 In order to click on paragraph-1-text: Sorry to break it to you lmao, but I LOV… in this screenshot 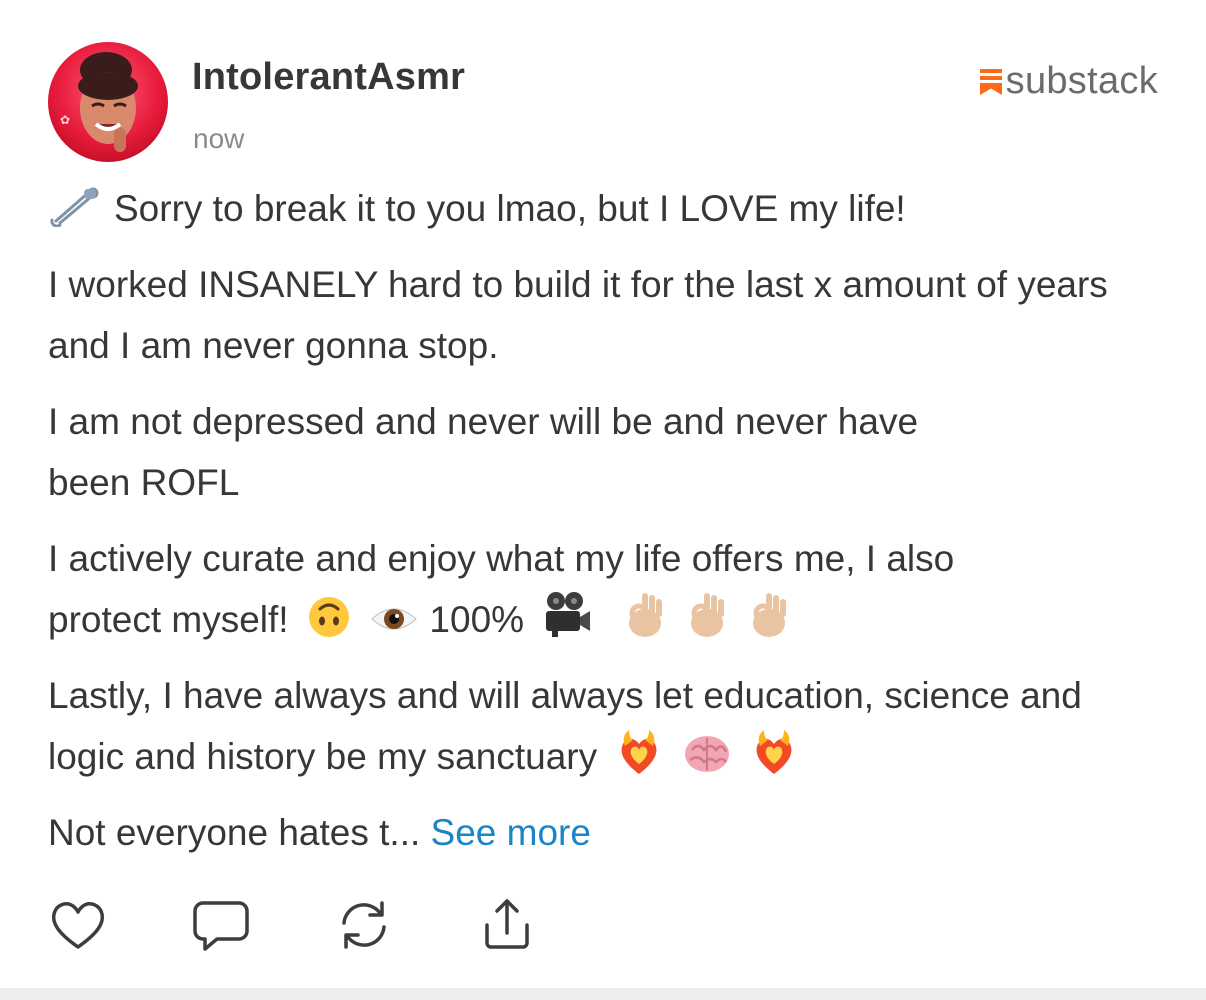, I will do `click(510, 208)`.